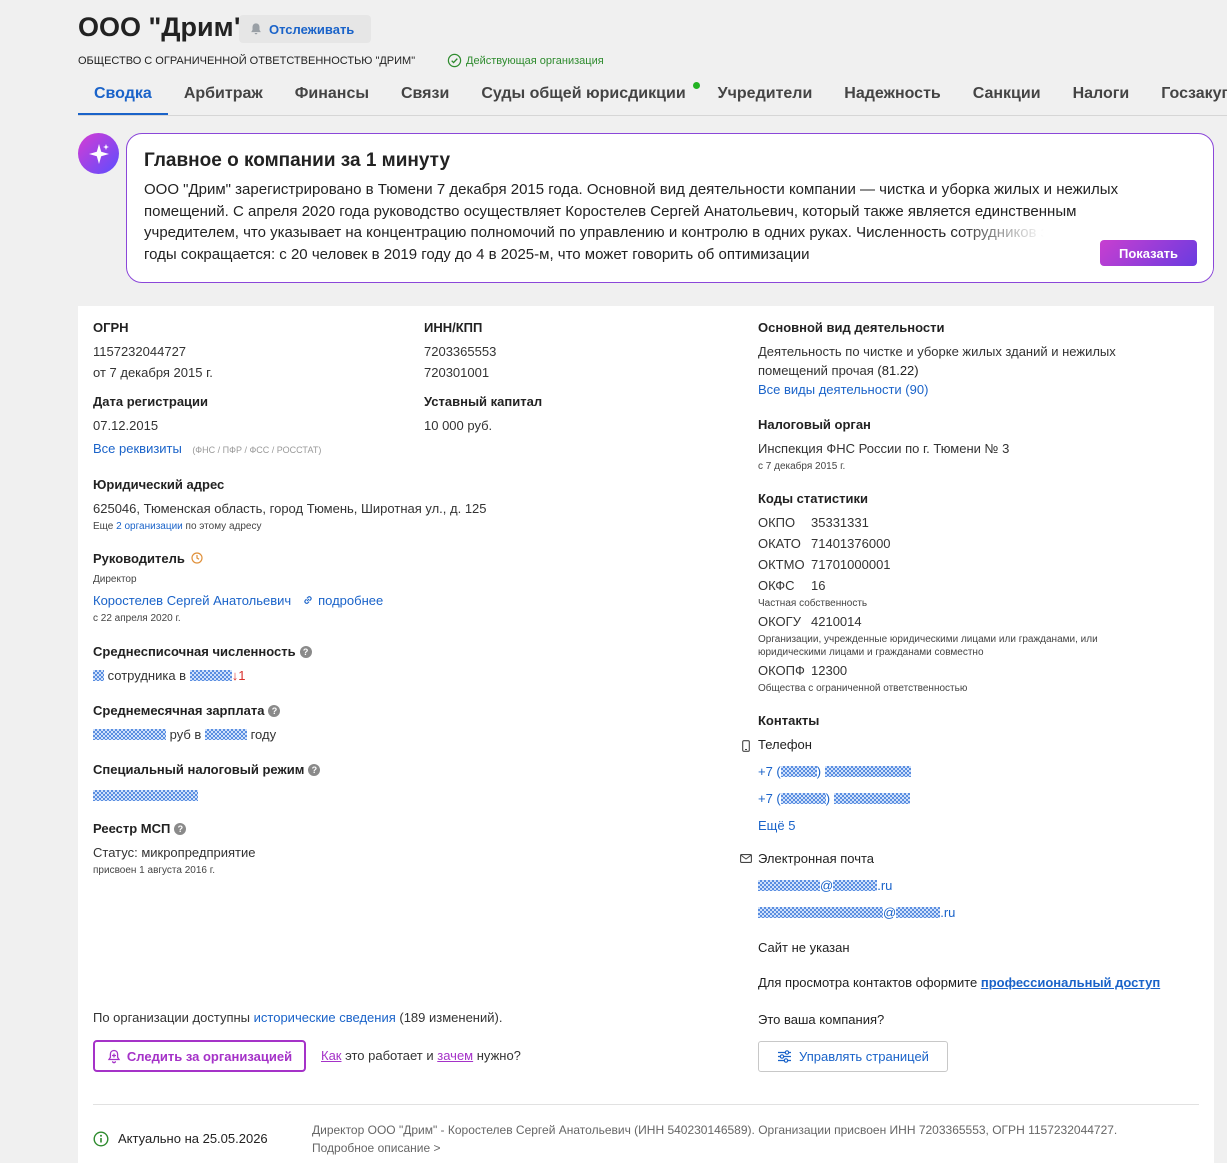 The image size is (1227, 1163). I want to click on activity-code: (81.22), so click(898, 370).